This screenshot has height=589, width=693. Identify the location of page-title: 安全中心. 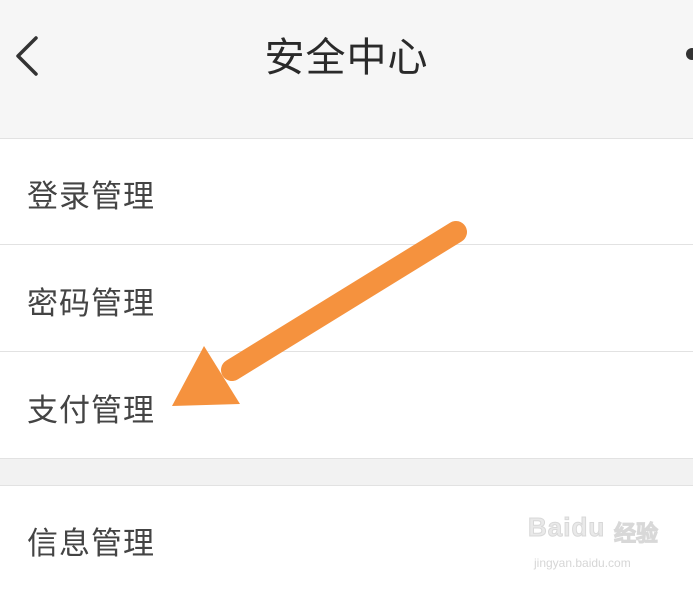
(346, 58).